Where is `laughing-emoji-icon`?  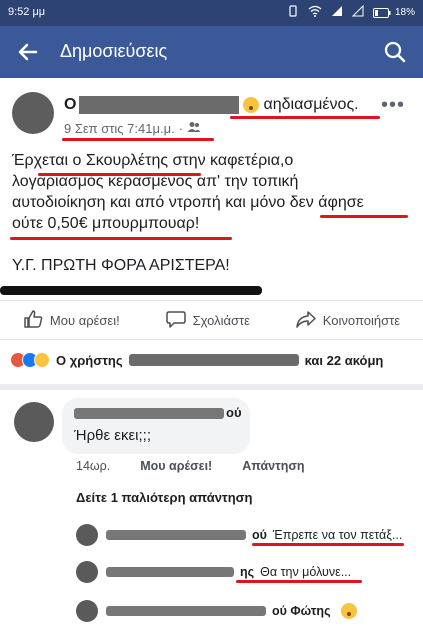 laughing-emoji-icon is located at coordinates (348, 611).